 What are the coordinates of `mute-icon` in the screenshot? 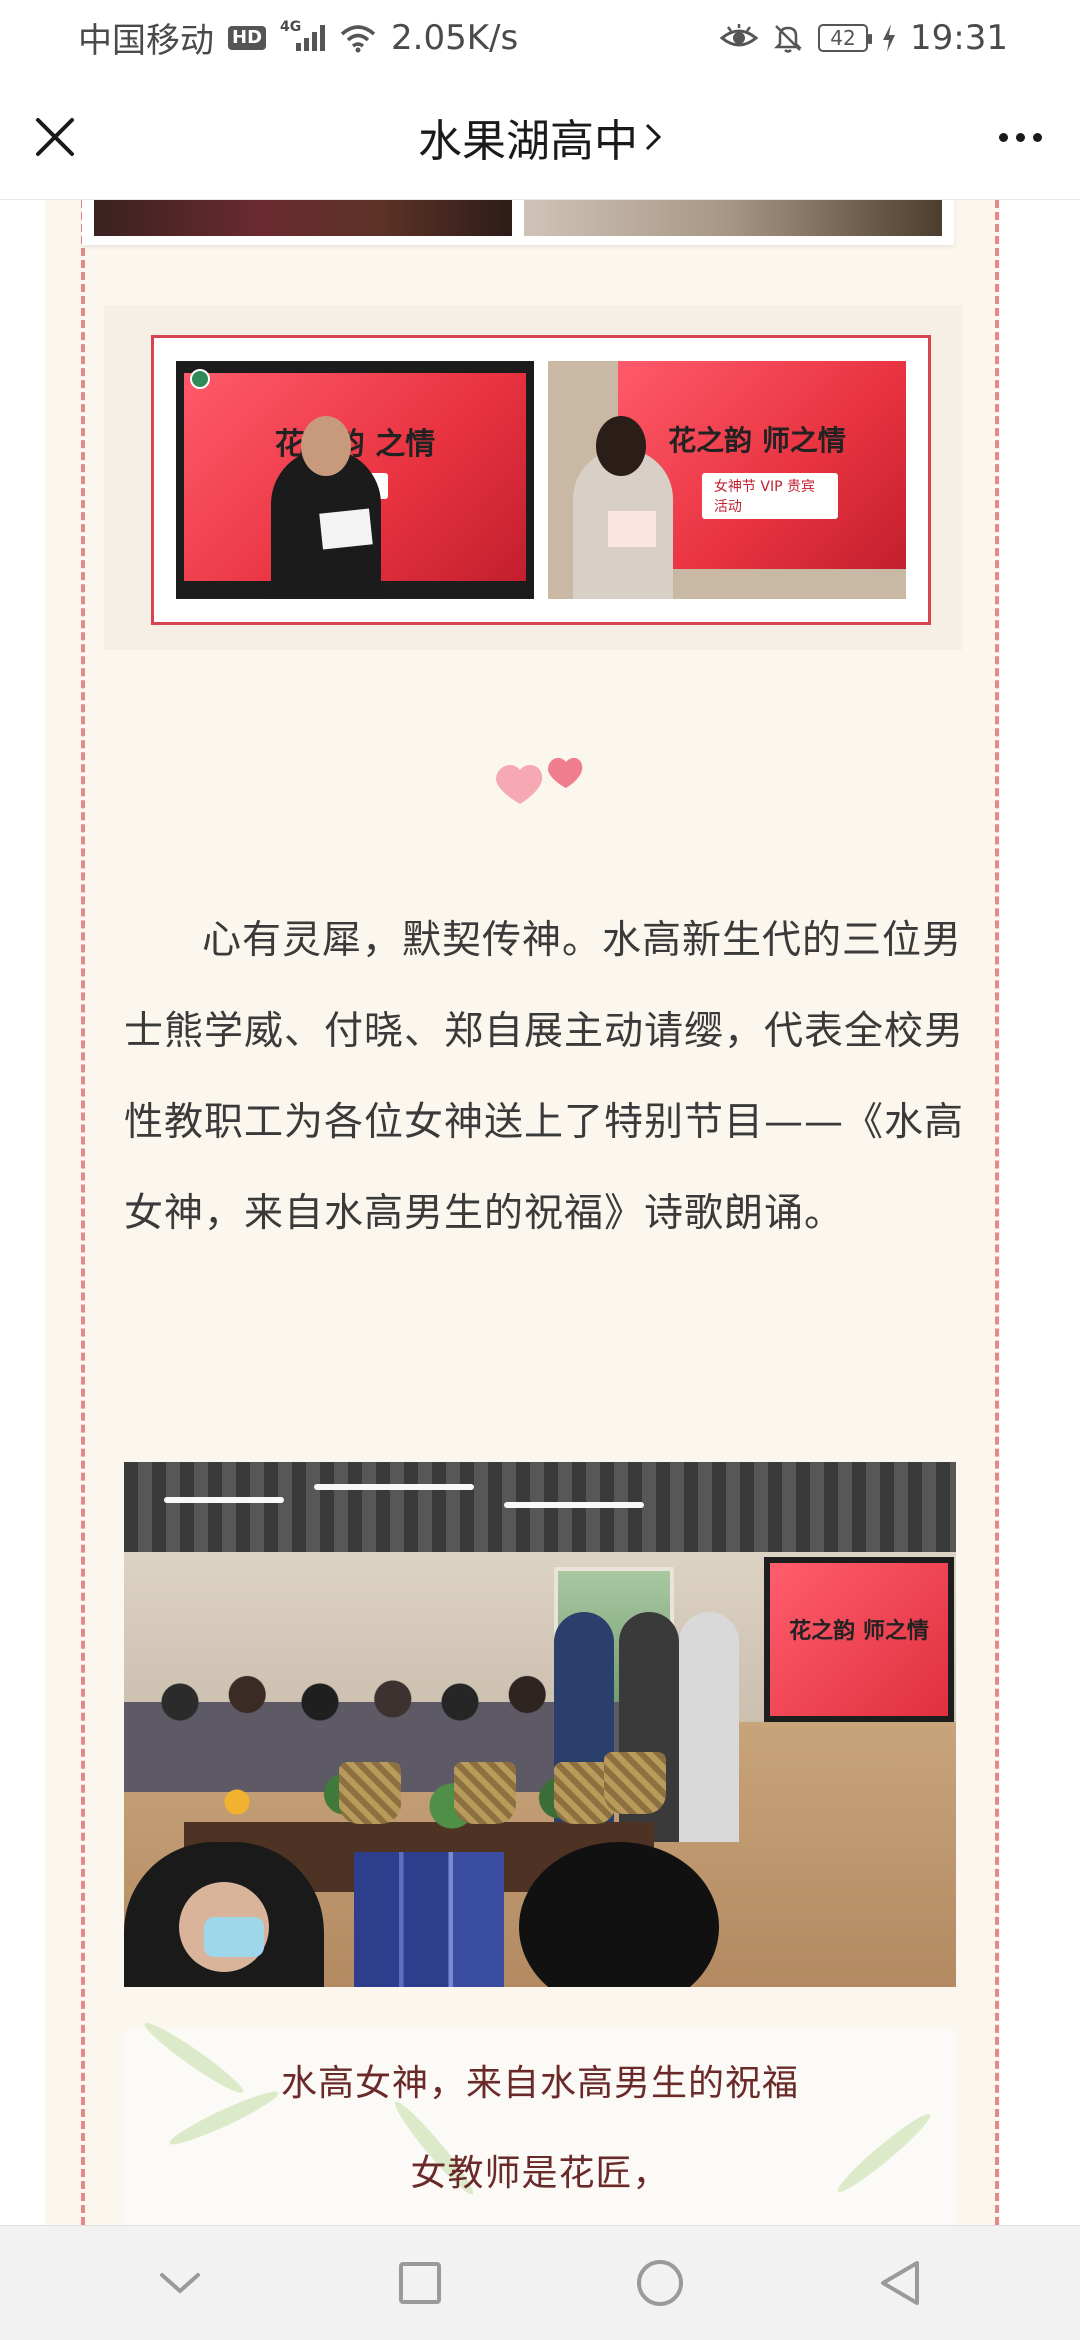 It's located at (788, 38).